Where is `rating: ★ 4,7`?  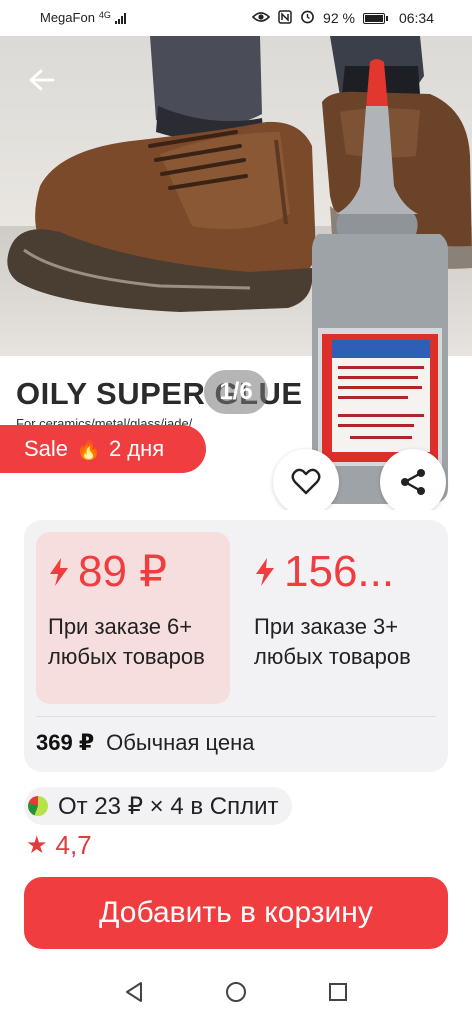
rating: ★ 4,7 is located at coordinates (59, 845).